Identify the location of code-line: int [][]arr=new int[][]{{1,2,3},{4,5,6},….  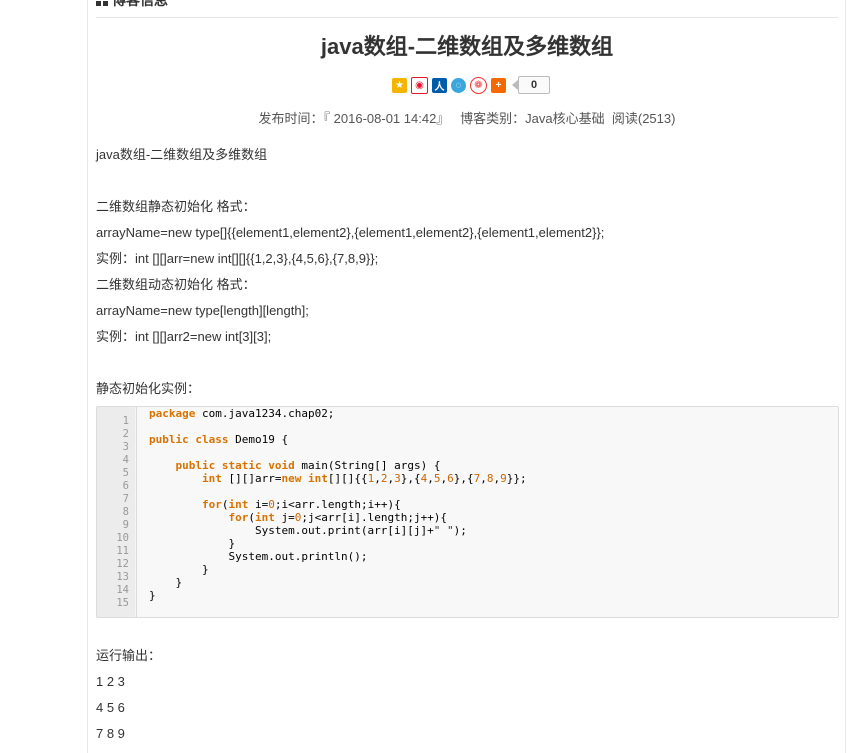
(364, 478).